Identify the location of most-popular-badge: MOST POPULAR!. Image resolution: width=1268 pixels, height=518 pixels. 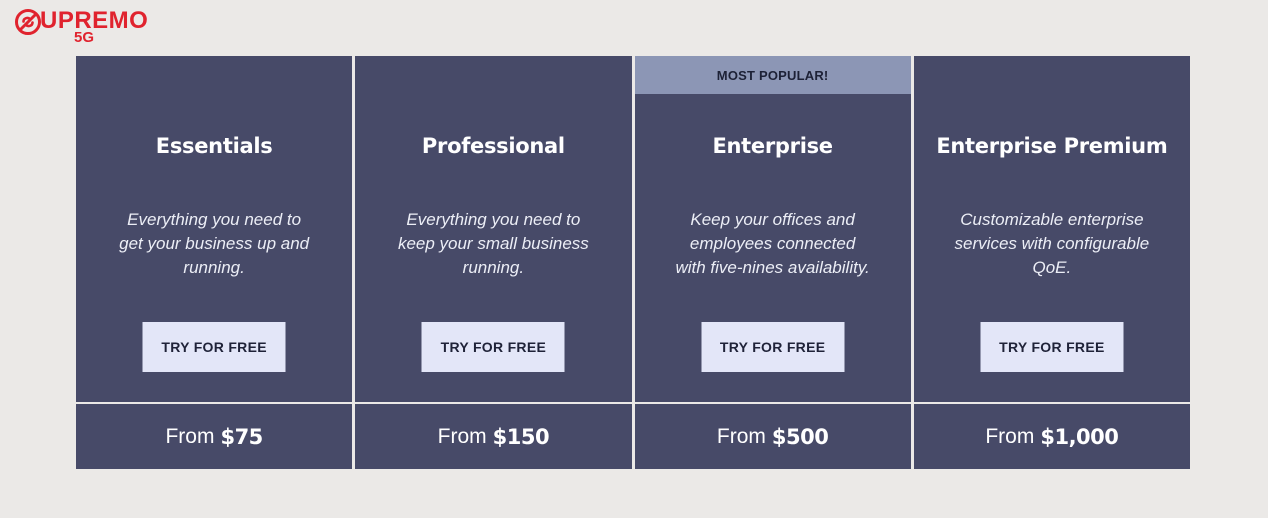
(772, 75).